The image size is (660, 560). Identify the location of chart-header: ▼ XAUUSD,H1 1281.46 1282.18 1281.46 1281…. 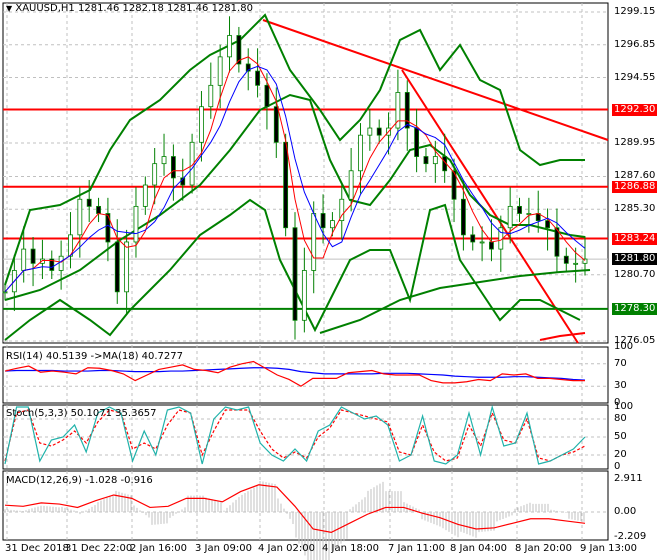
(129, 8).